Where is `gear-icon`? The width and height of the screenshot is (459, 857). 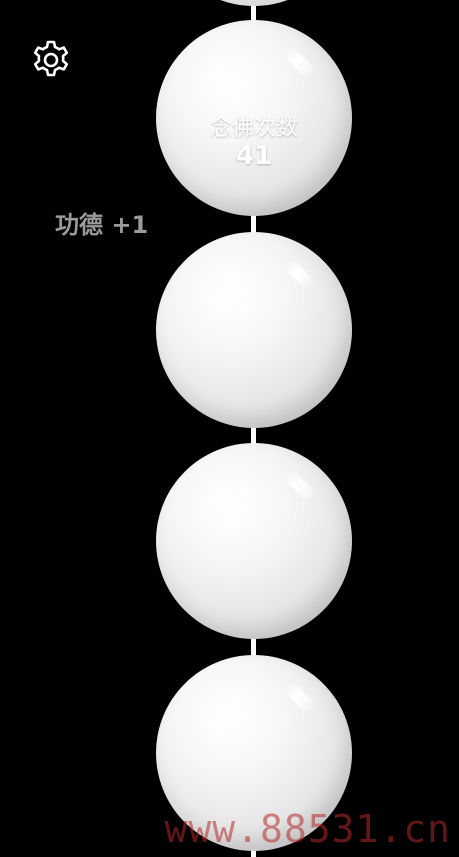
gear-icon is located at coordinates (51, 60).